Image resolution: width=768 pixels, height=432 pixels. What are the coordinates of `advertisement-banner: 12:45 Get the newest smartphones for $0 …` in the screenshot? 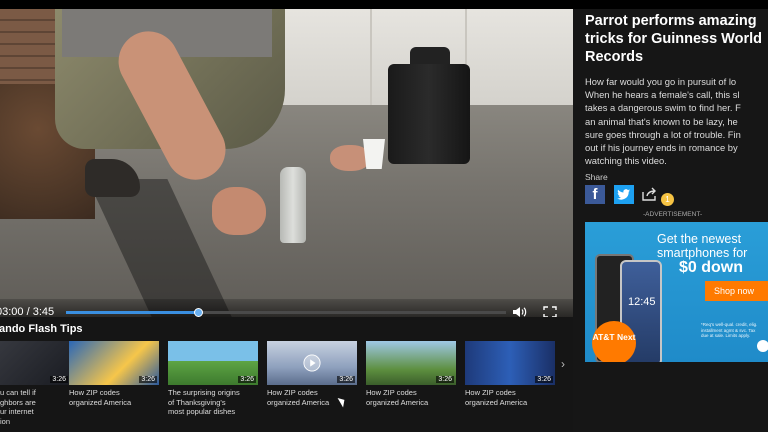 It's located at (676, 292).